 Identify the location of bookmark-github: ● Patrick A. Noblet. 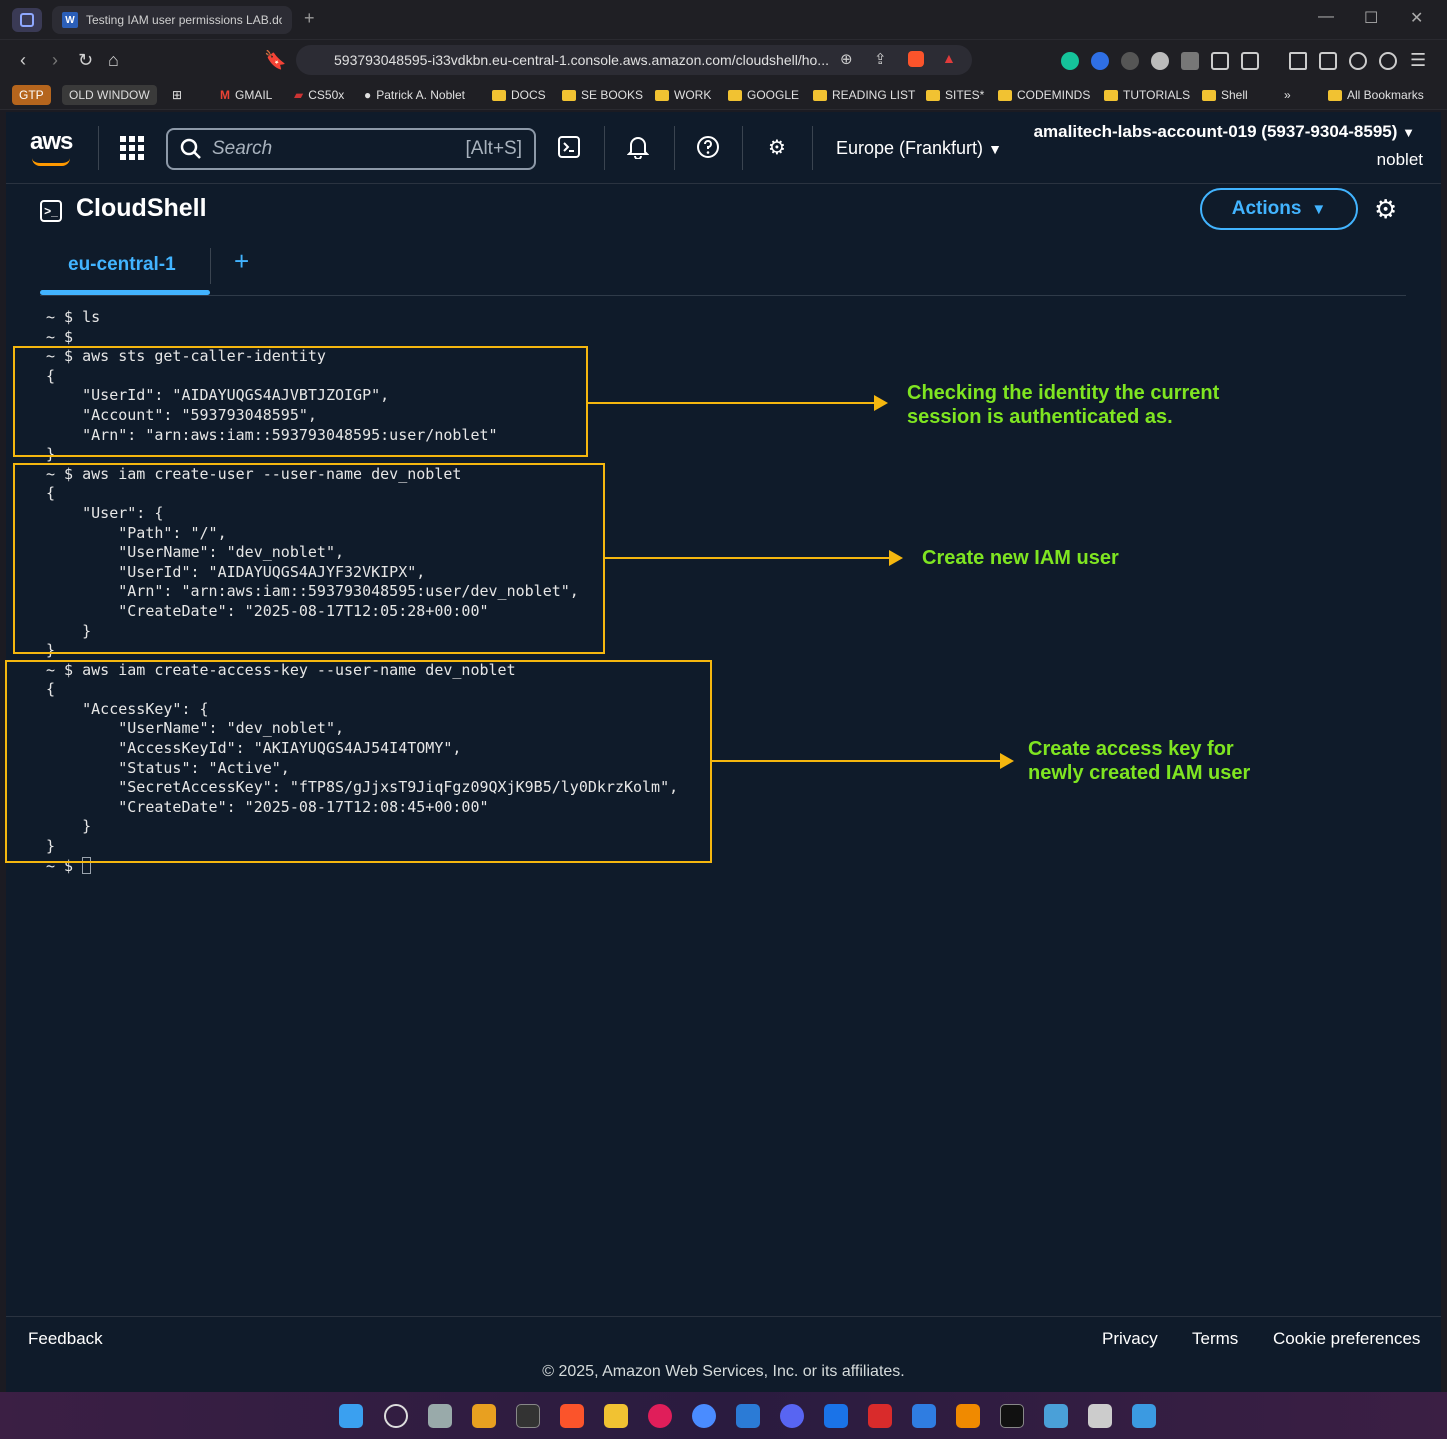
(414, 95).